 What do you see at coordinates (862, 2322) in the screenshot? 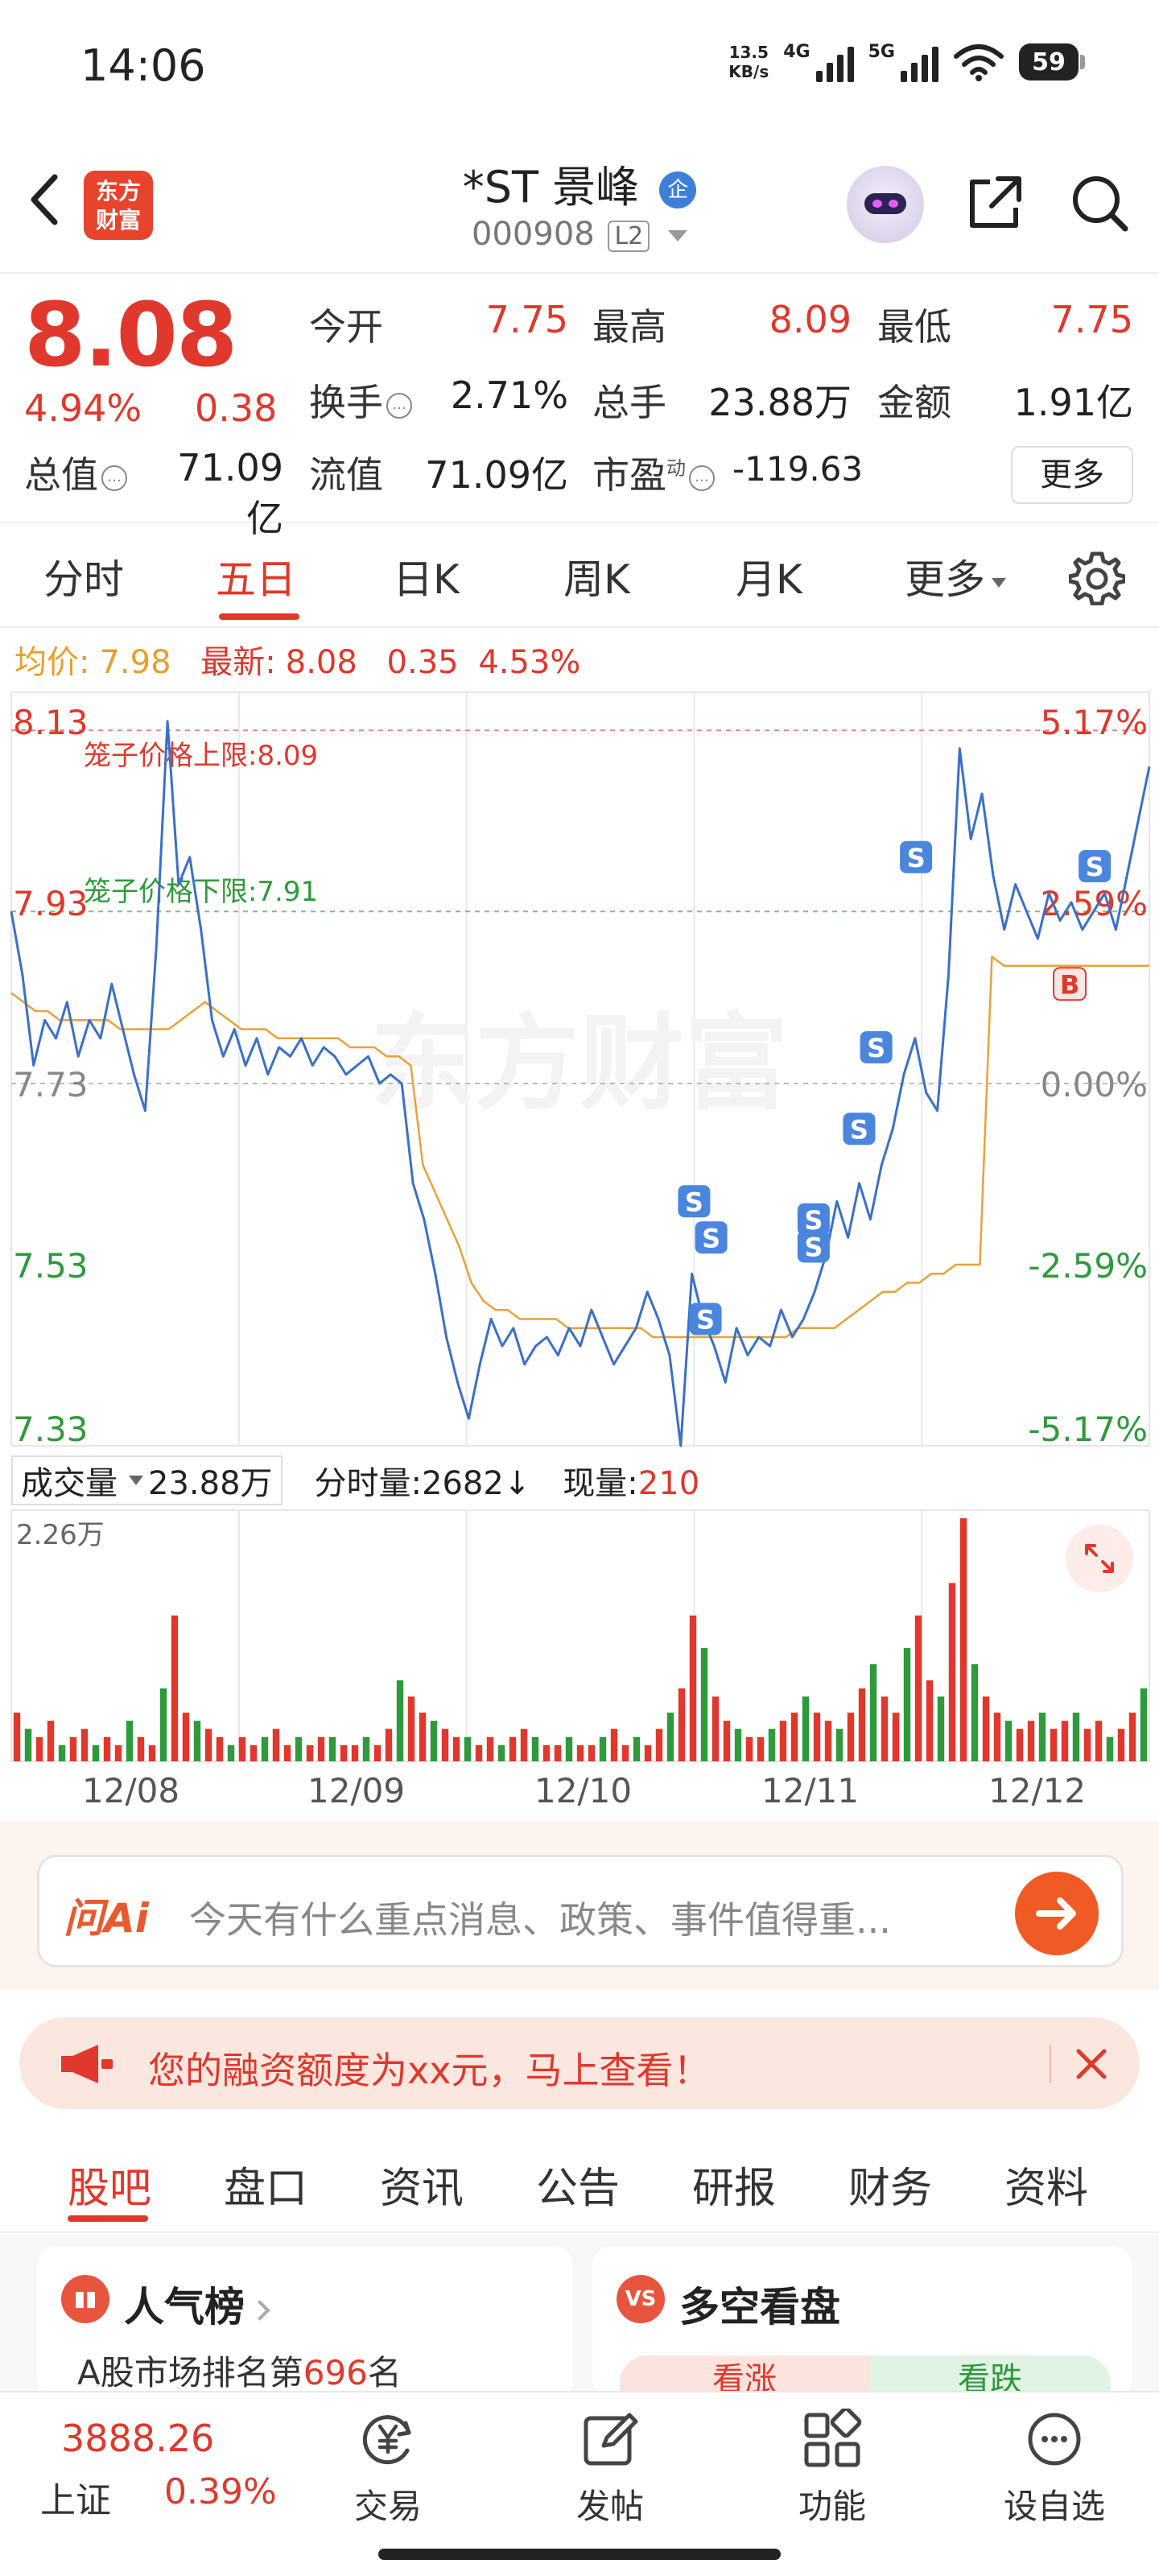
I see `bull-bear-card: VS 多空看盘 看涨 看跌` at bounding box center [862, 2322].